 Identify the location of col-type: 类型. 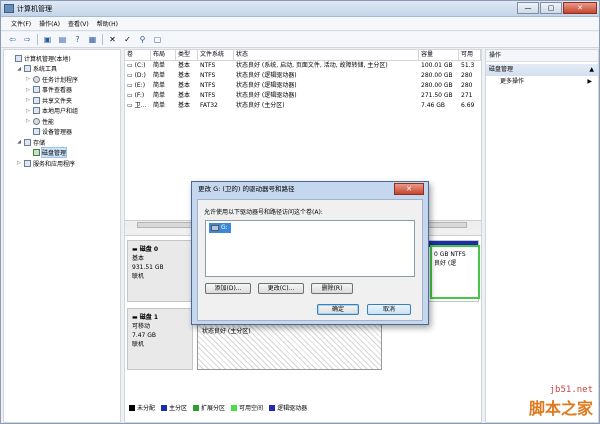
(187, 55).